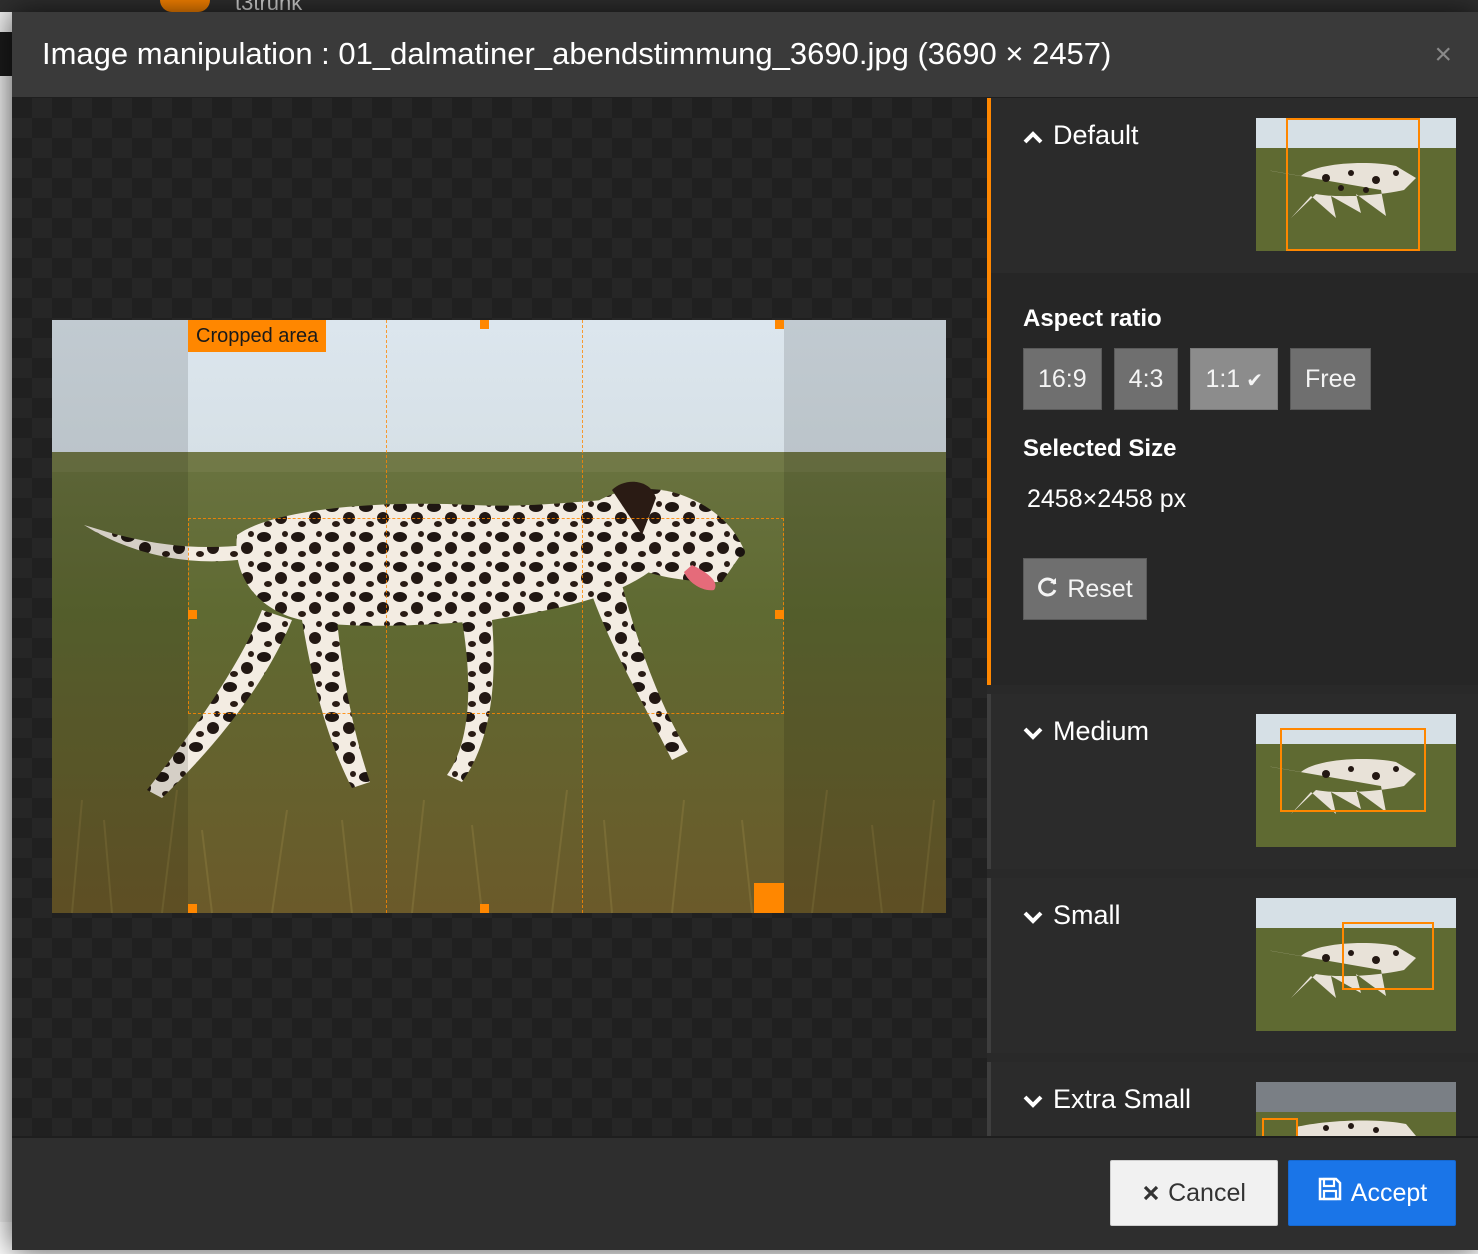 This screenshot has height=1254, width=1478. What do you see at coordinates (1146, 379) in the screenshot?
I see `ratio-4-3-button: 4:3` at bounding box center [1146, 379].